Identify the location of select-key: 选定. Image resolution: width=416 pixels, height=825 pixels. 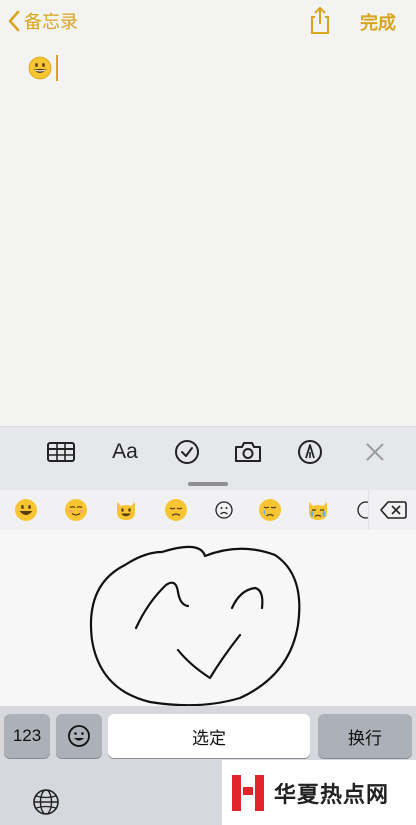
(209, 736).